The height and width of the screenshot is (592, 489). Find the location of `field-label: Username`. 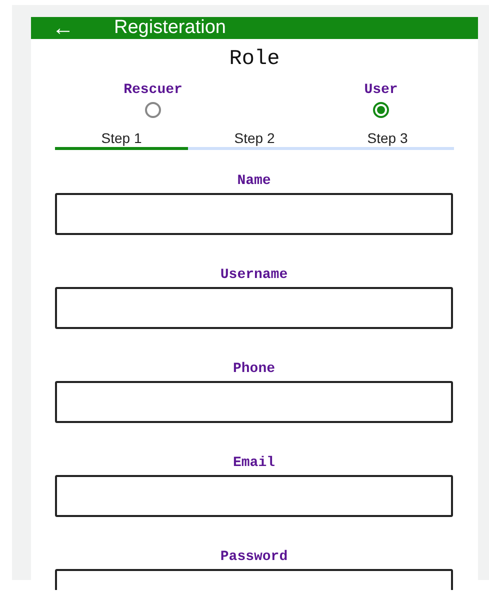

field-label: Username is located at coordinates (254, 275).